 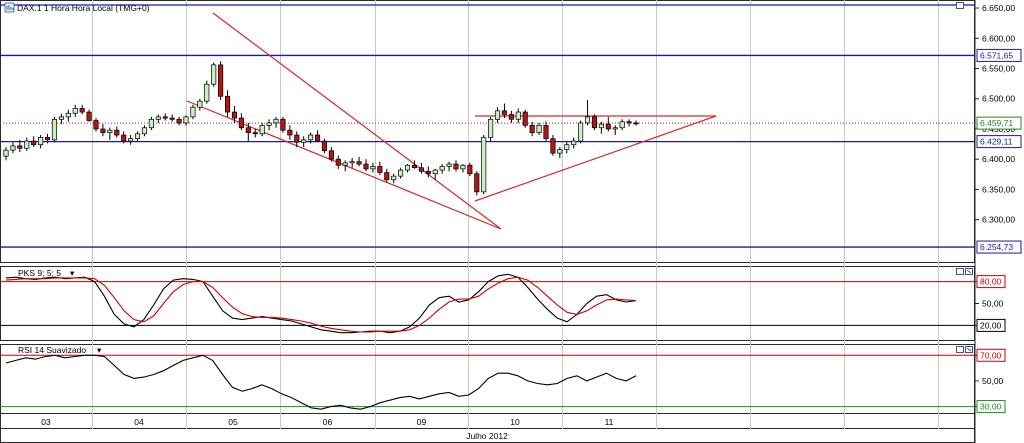 What do you see at coordinates (960, 271) in the screenshot?
I see `pks-restore-icon` at bounding box center [960, 271].